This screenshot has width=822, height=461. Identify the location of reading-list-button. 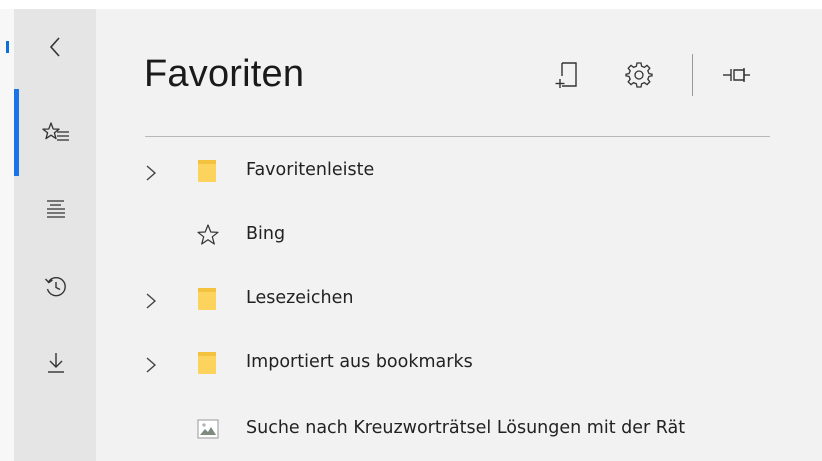
(56, 209).